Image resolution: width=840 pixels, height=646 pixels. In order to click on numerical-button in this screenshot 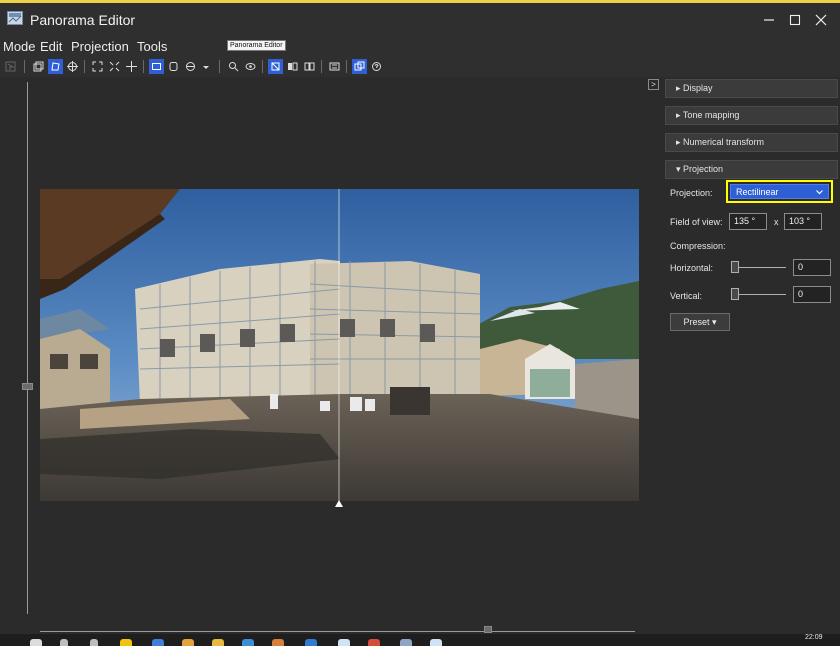, I will do `click(334, 66)`.